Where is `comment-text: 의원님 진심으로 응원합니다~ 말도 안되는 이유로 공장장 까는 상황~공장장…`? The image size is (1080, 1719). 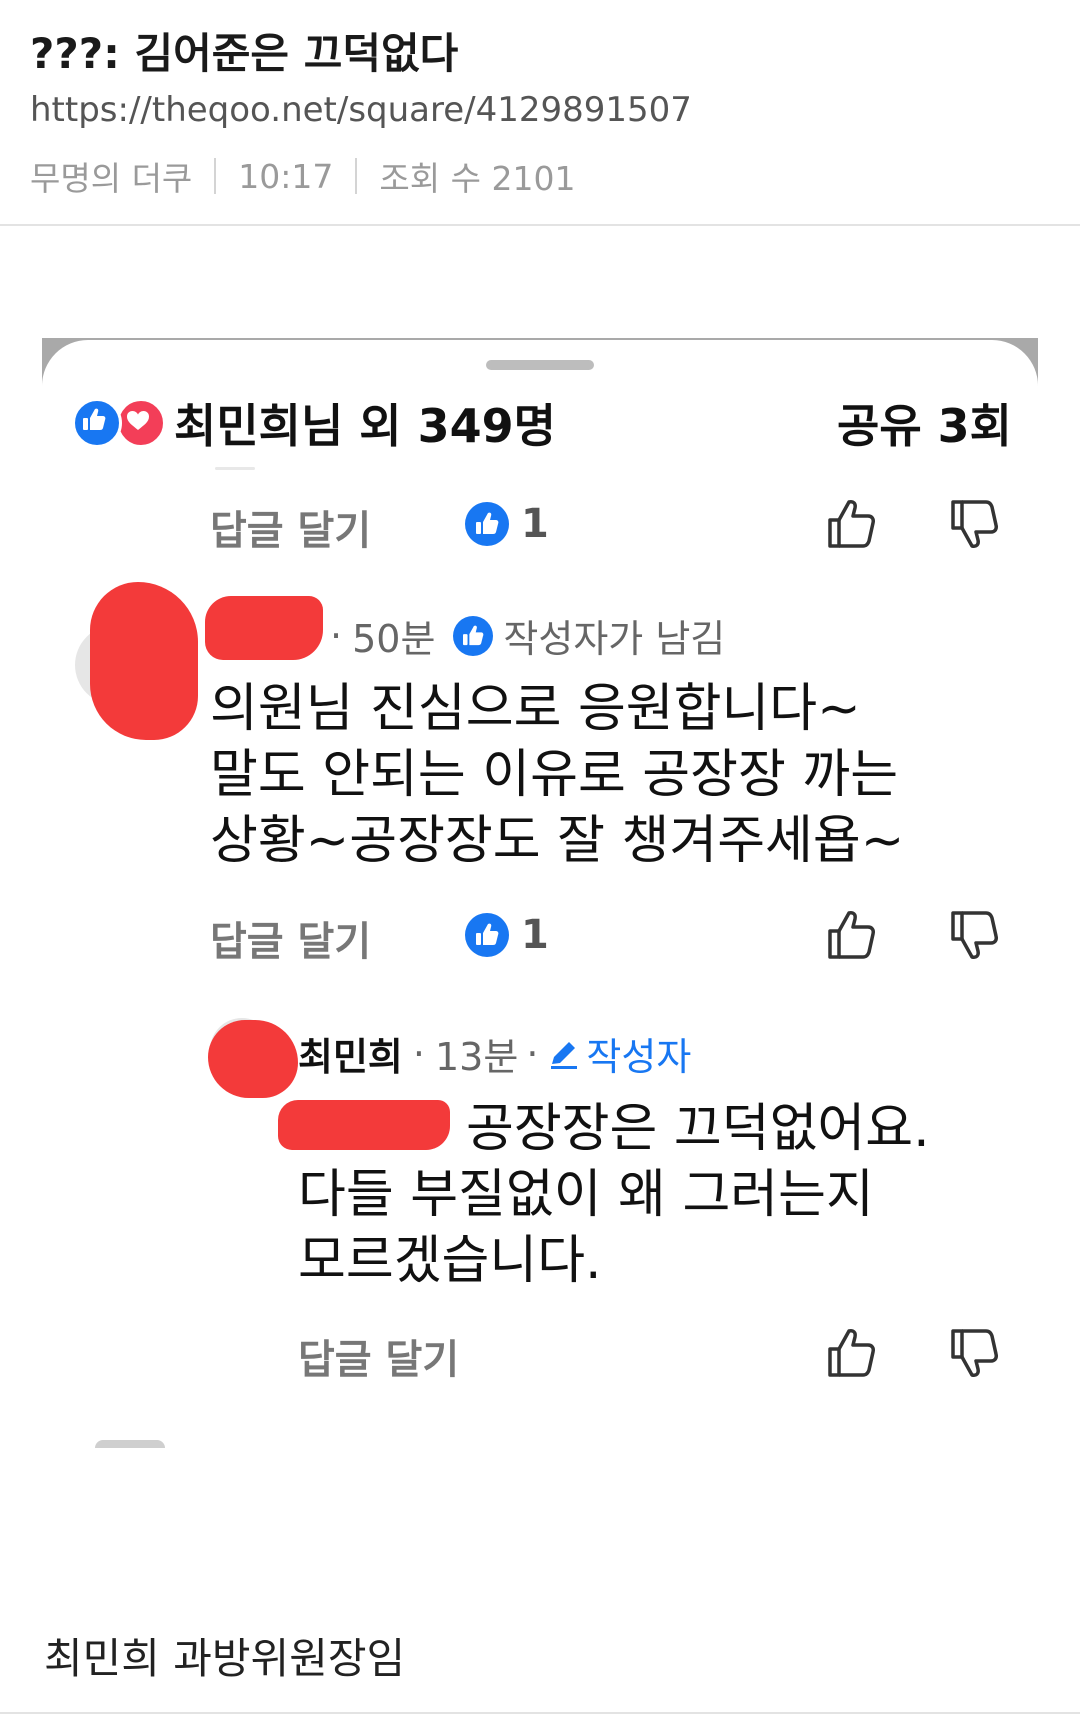
comment-text: 의원님 진심으로 응원합니다~ 말도 안되는 이유로 공장장 까는 상황~공장장… is located at coordinates (557, 775).